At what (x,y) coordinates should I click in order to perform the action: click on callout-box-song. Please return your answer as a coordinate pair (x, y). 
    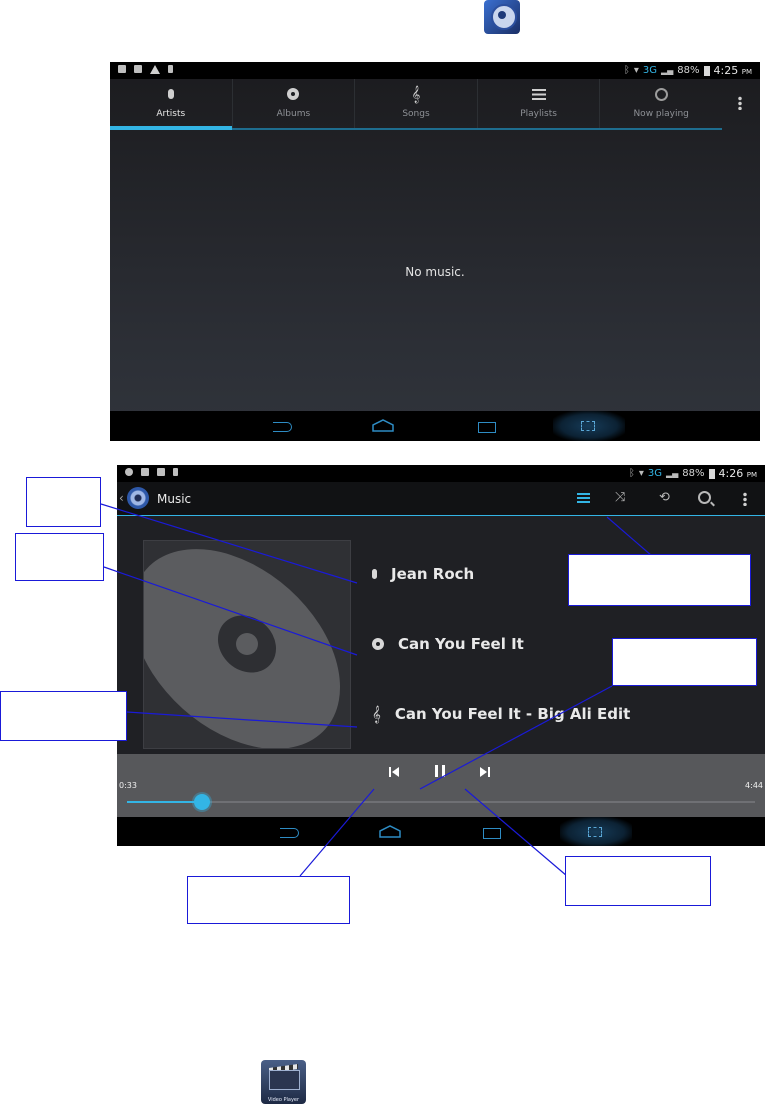
    Looking at the image, I should click on (63, 716).